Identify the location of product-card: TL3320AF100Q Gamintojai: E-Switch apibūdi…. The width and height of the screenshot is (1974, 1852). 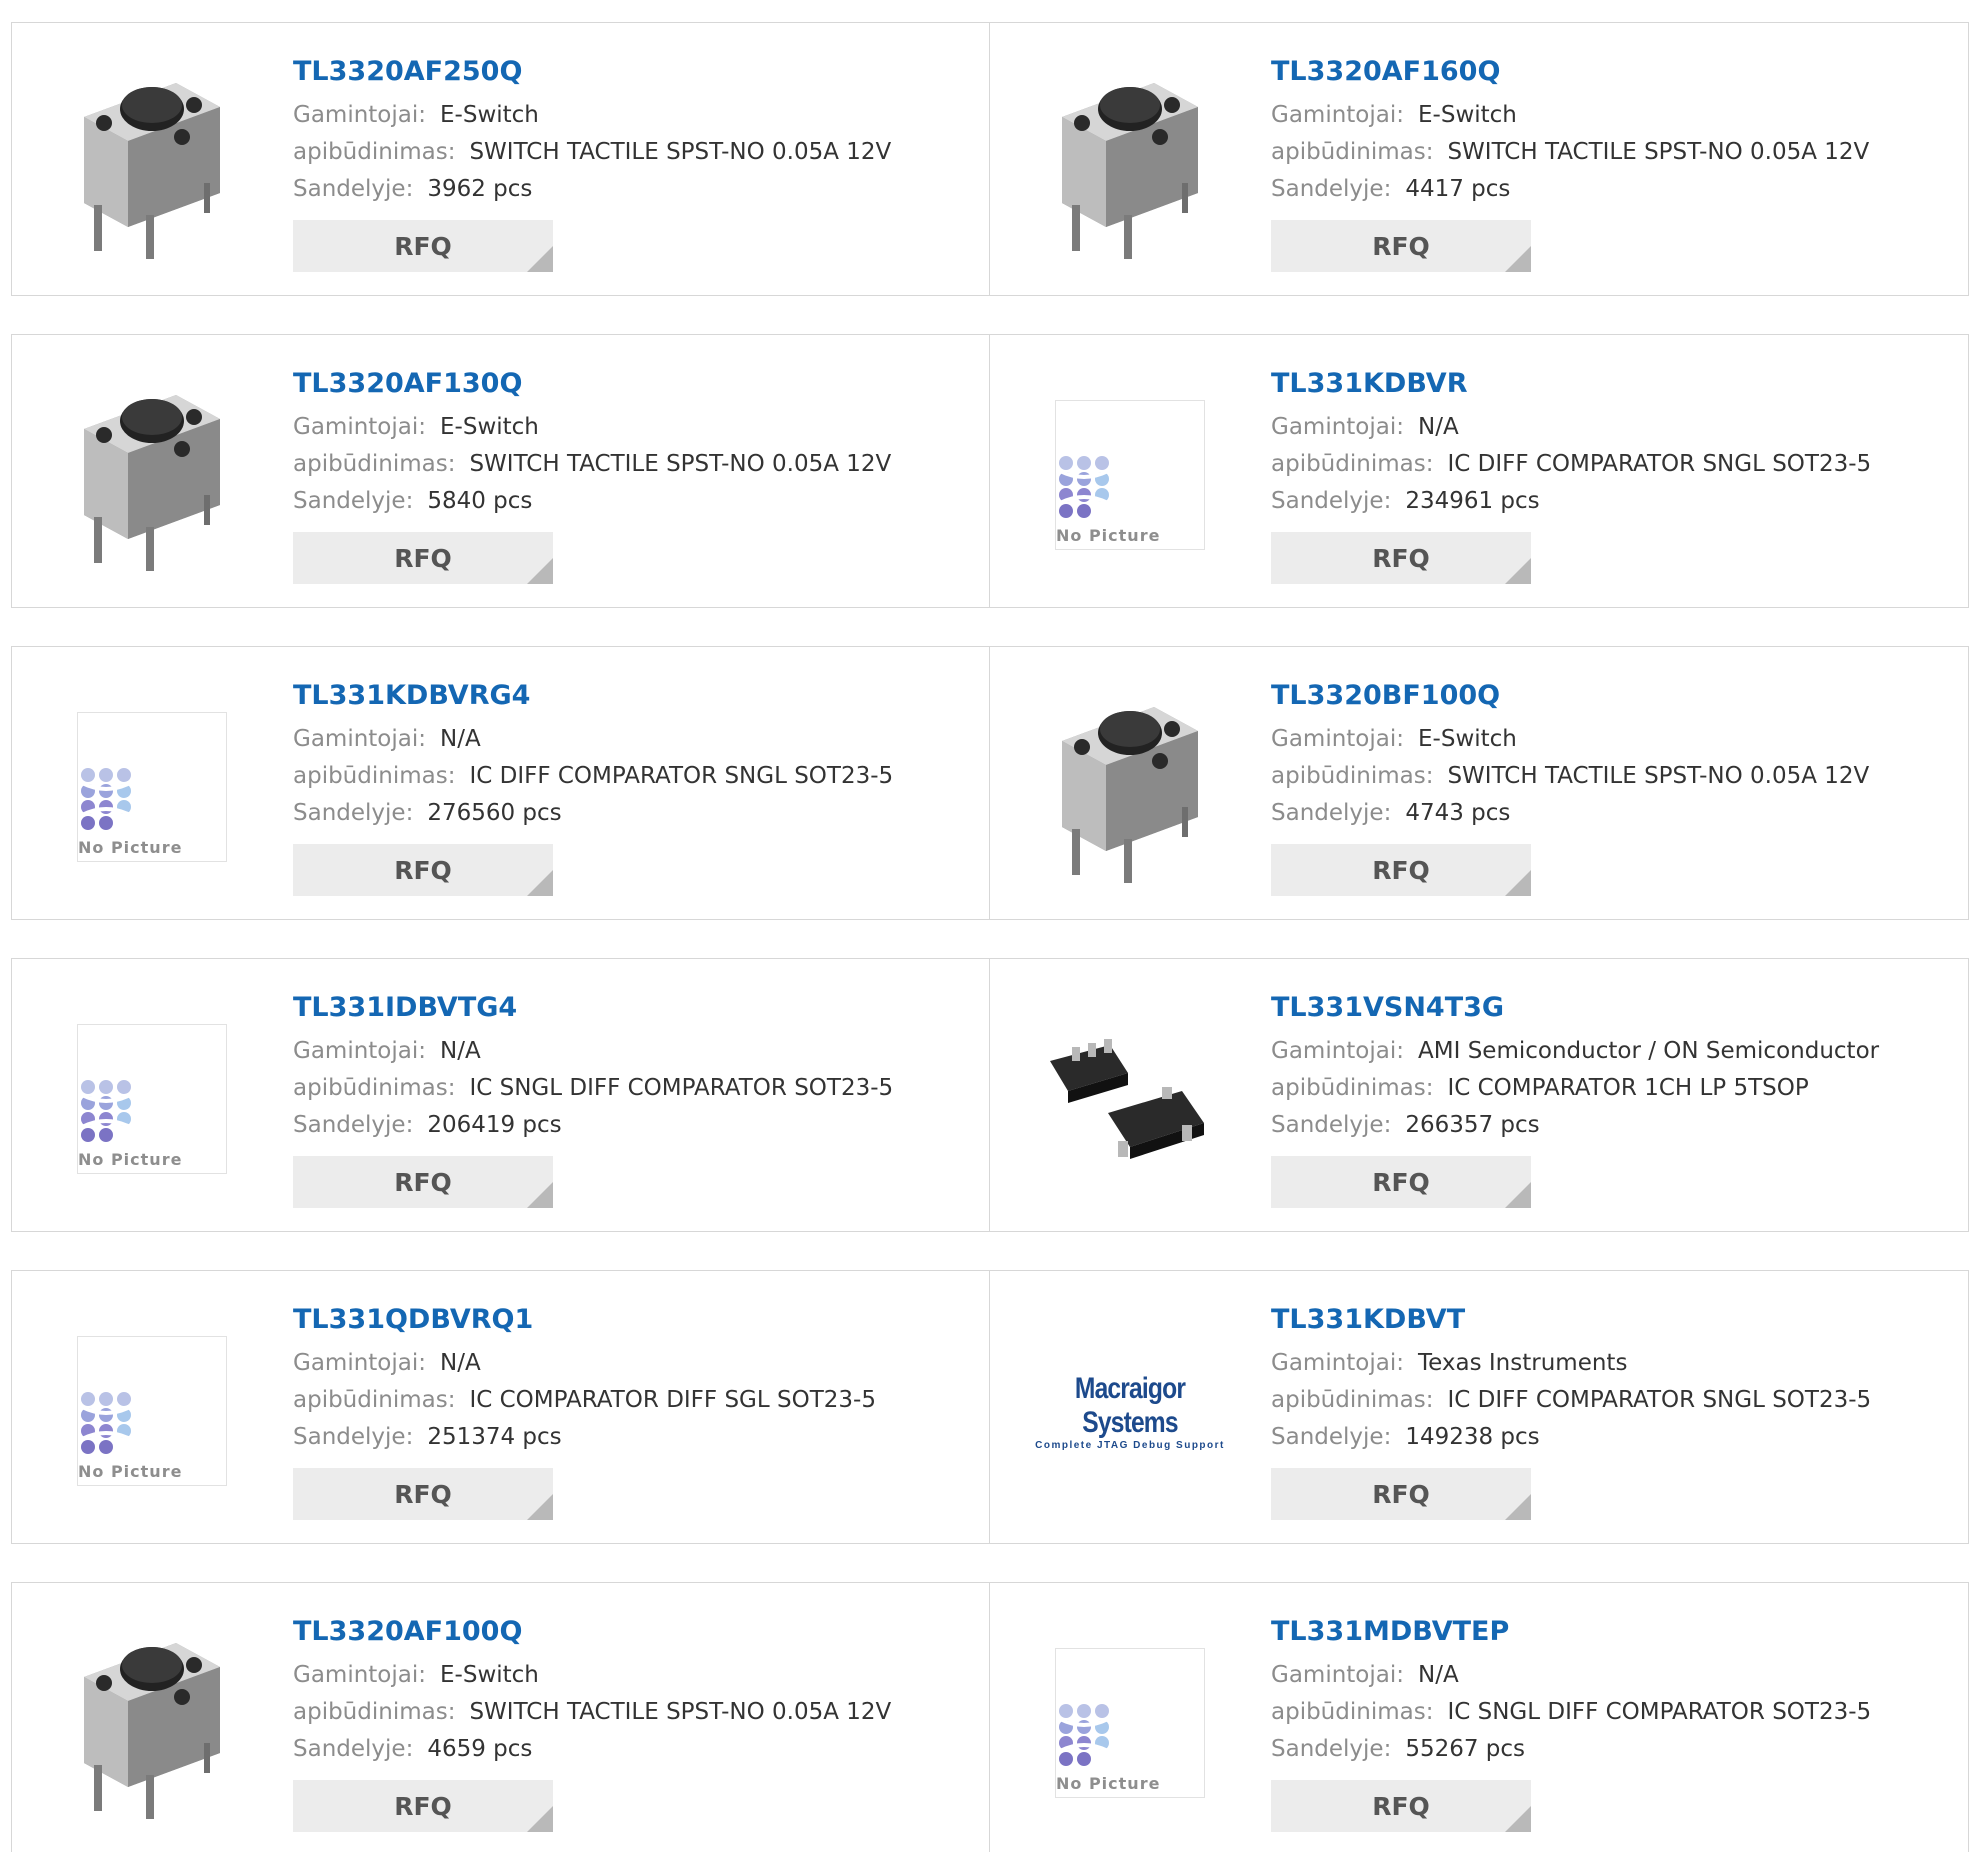
(501, 1717).